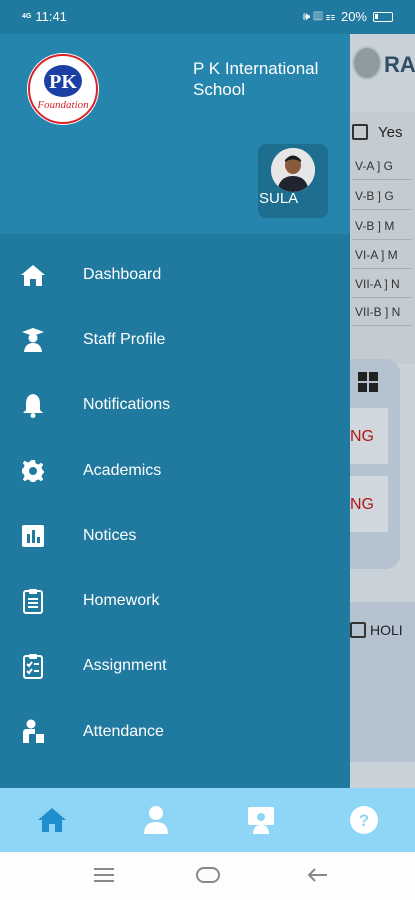 The image size is (415, 900). What do you see at coordinates (63, 82) in the screenshot?
I see `logo-text: PK` at bounding box center [63, 82].